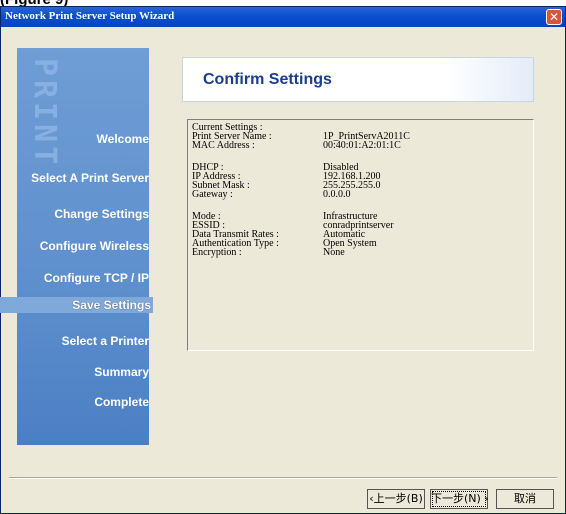  What do you see at coordinates (358, 79) in the screenshot?
I see `page-header: Confirm Settings` at bounding box center [358, 79].